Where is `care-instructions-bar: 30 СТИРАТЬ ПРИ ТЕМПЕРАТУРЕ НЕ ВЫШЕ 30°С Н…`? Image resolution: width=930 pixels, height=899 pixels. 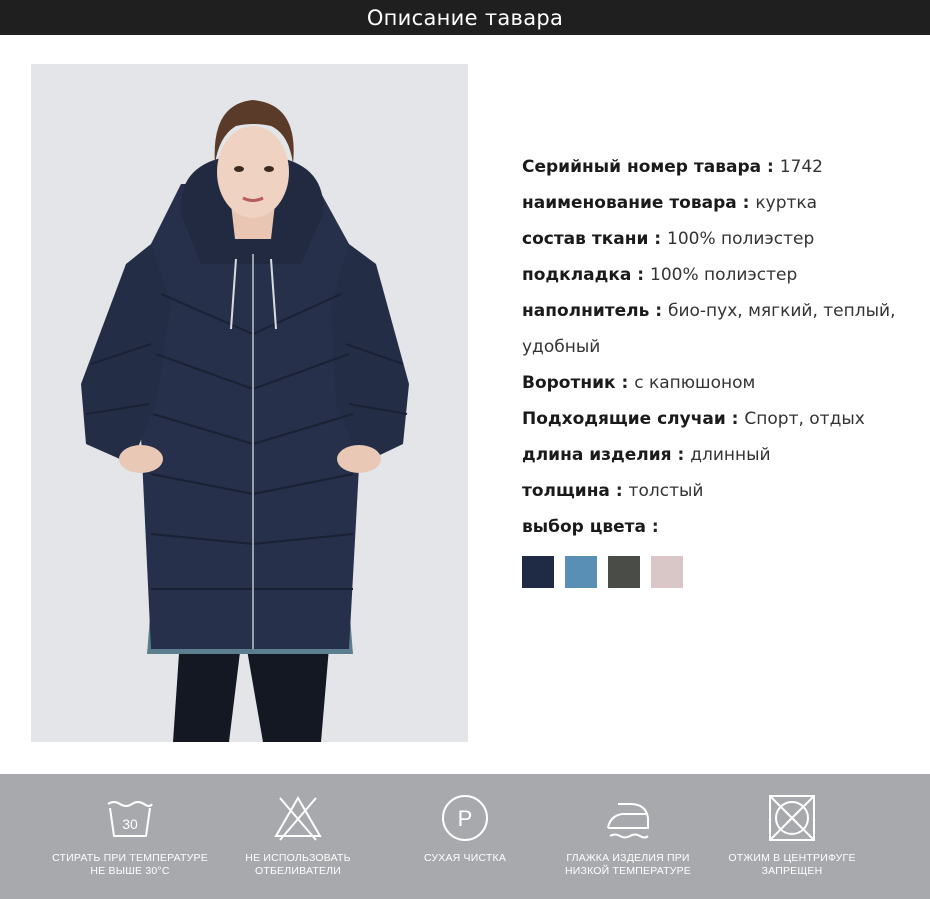
care-instructions-bar: 30 СТИРАТЬ ПРИ ТЕМПЕРАТУРЕ НЕ ВЫШЕ 30°С Н… is located at coordinates (465, 836).